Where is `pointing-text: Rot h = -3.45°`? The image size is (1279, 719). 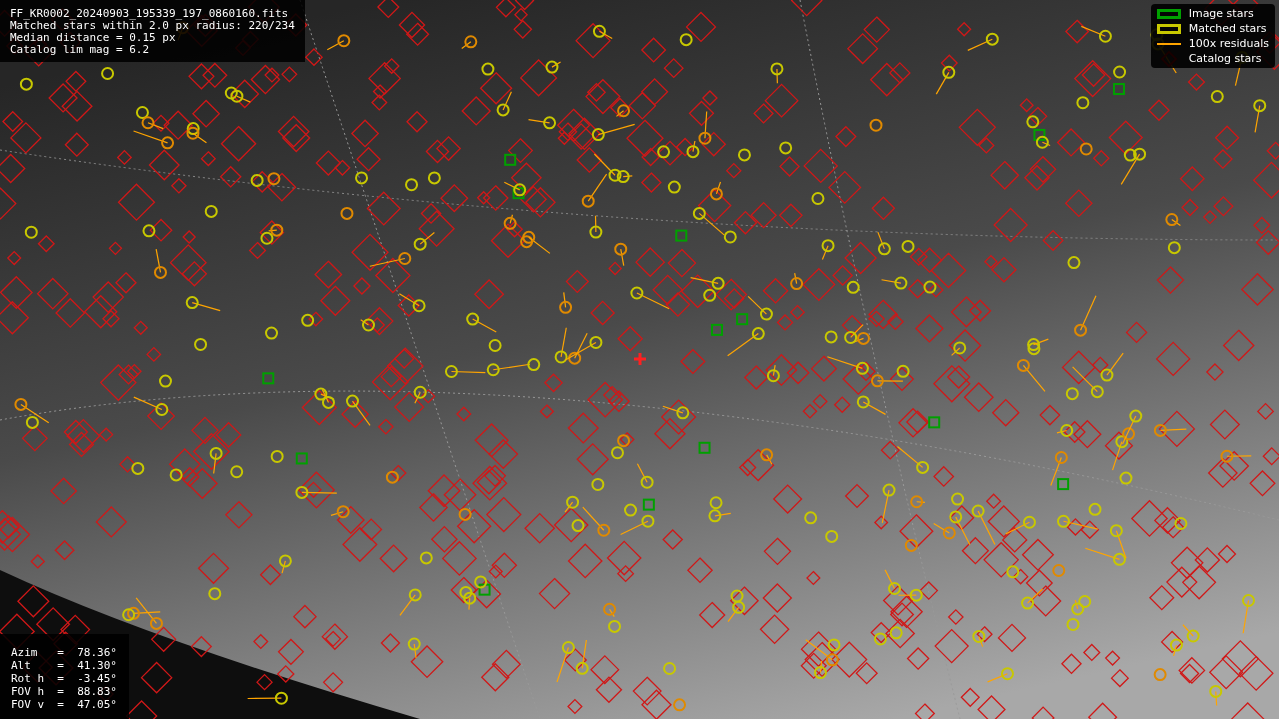
pointing-text: Rot h = -3.45° is located at coordinates (64, 678).